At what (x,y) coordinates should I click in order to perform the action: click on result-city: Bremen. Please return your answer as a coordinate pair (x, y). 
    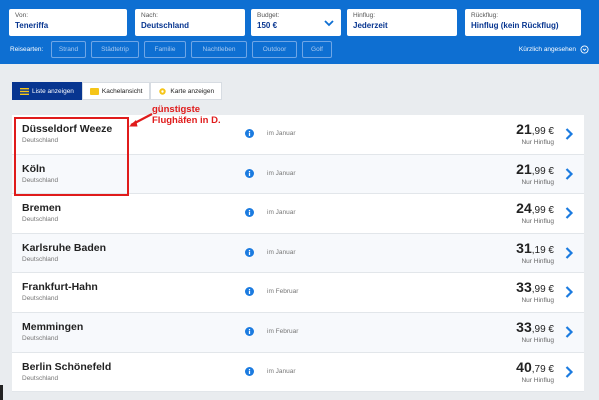
    Looking at the image, I should click on (42, 208).